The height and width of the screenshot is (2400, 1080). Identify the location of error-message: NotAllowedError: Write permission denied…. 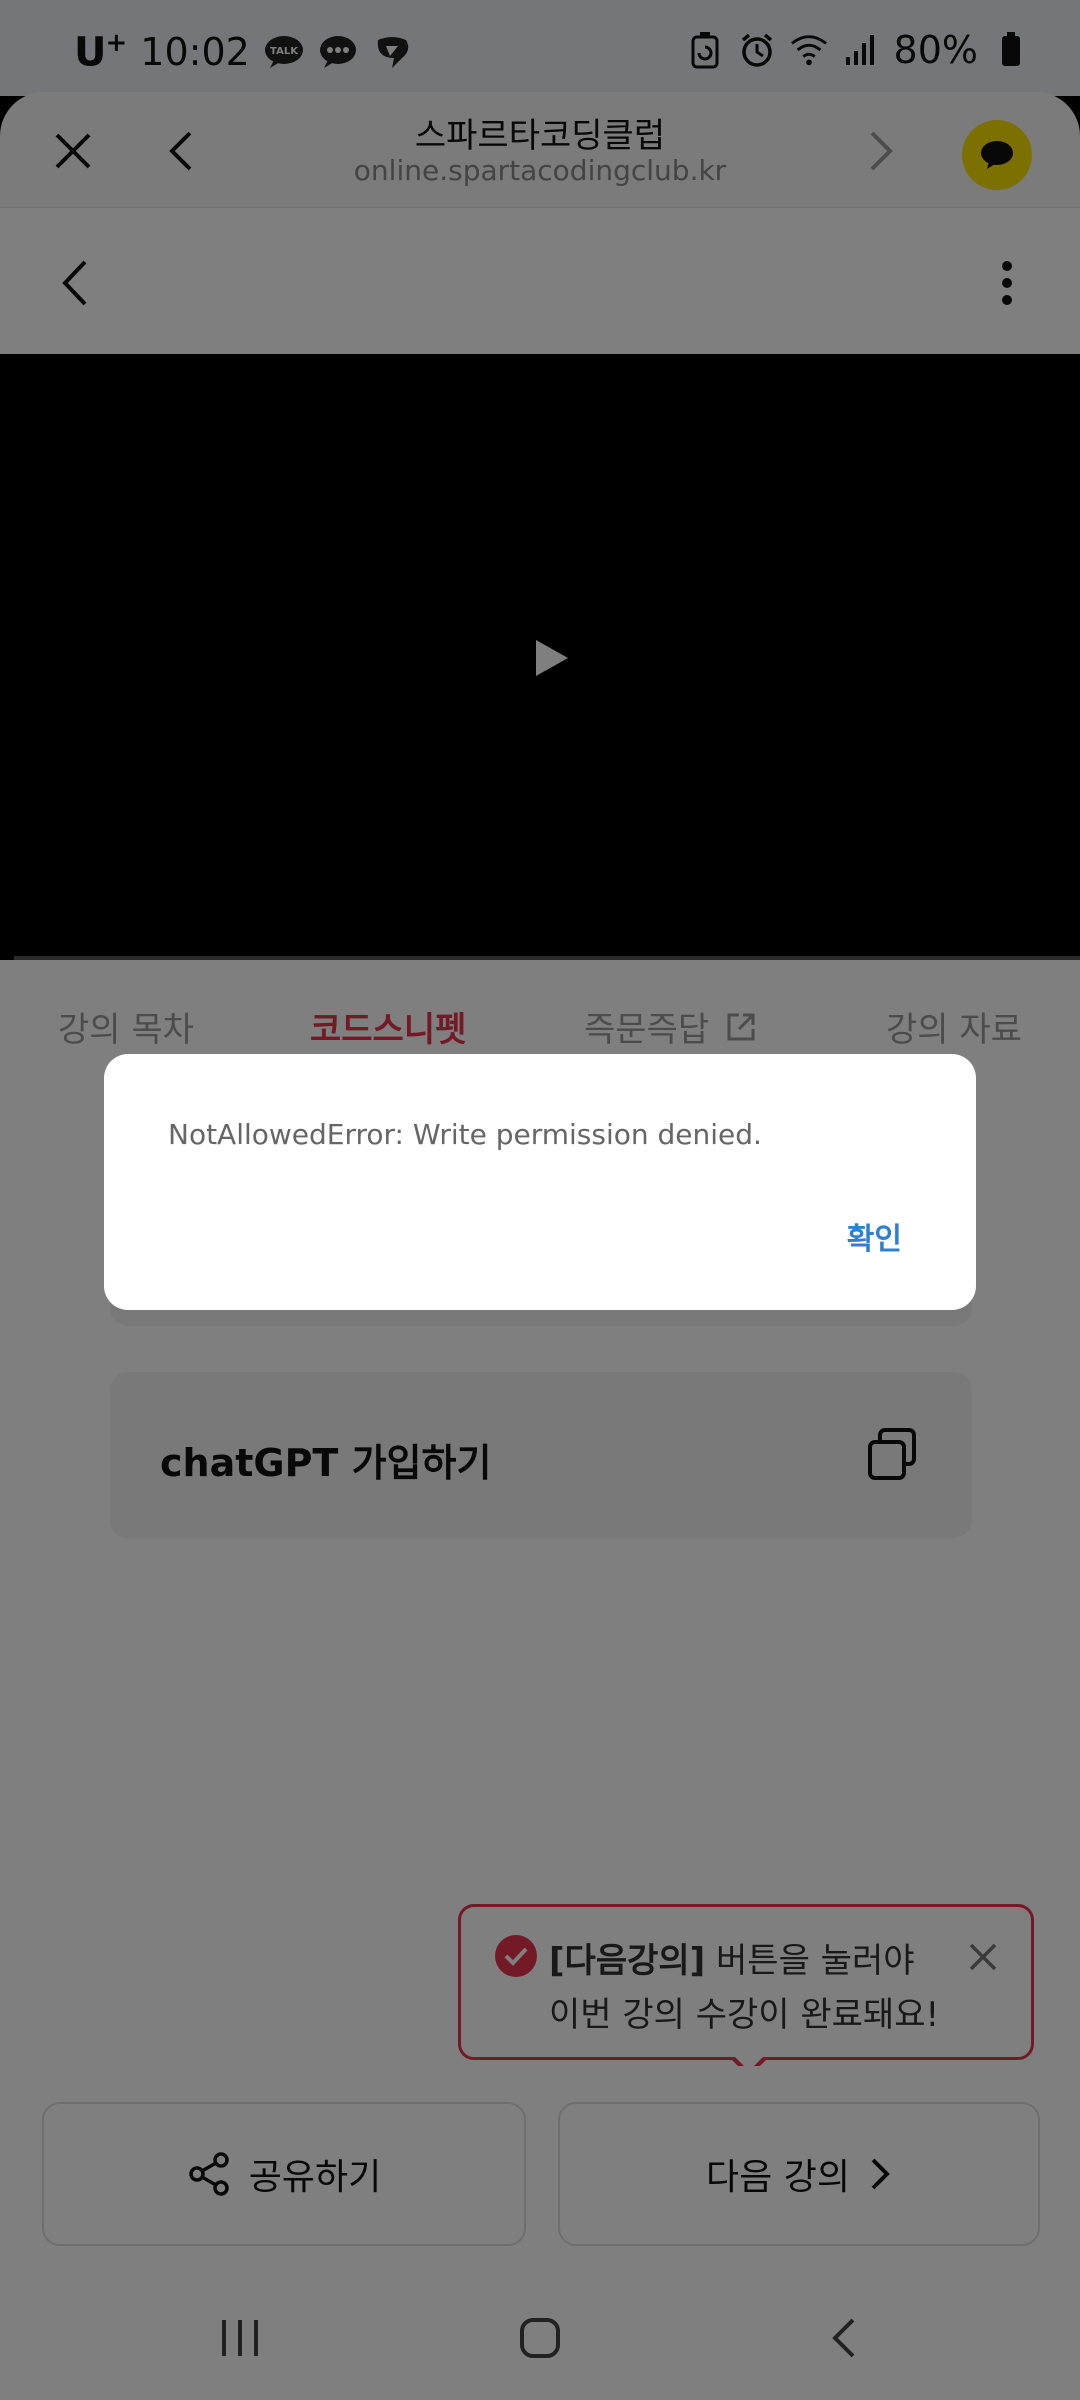
(465, 1134).